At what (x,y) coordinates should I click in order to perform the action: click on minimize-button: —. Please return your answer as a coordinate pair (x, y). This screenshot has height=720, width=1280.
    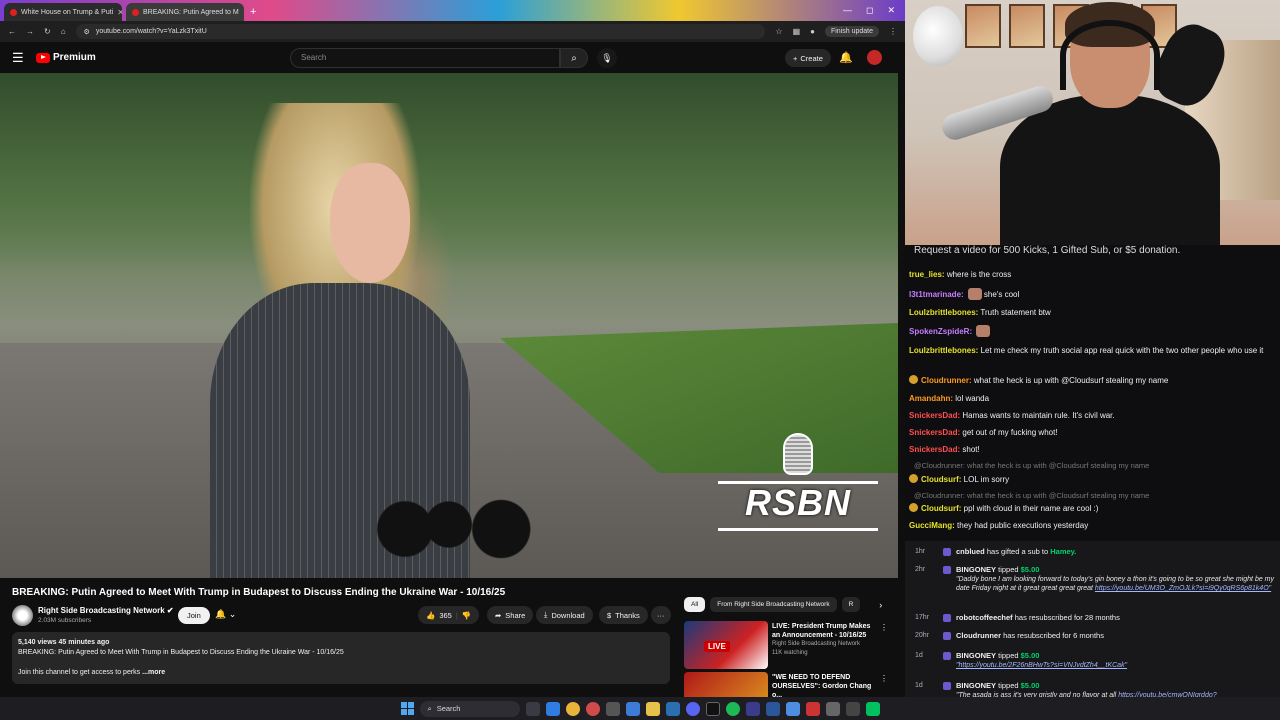
    Looking at the image, I should click on (847, 10).